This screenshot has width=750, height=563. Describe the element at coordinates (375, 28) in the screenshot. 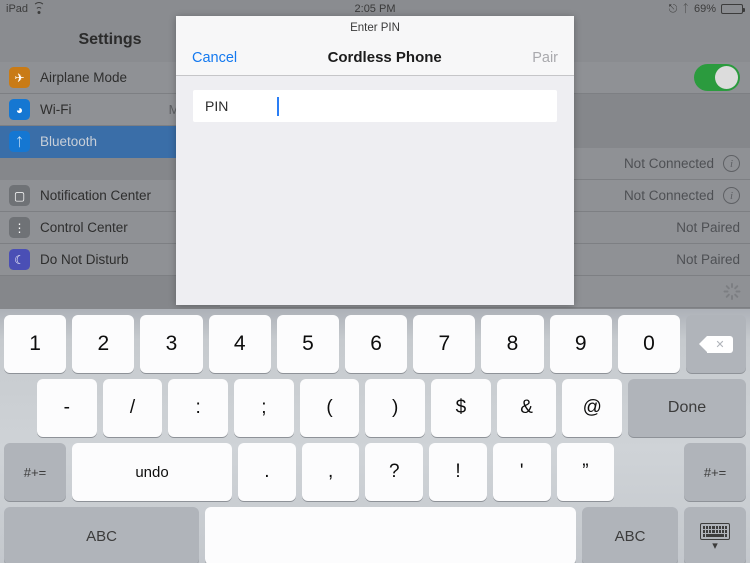

I see `dialog-top-title: Enter PIN` at that location.